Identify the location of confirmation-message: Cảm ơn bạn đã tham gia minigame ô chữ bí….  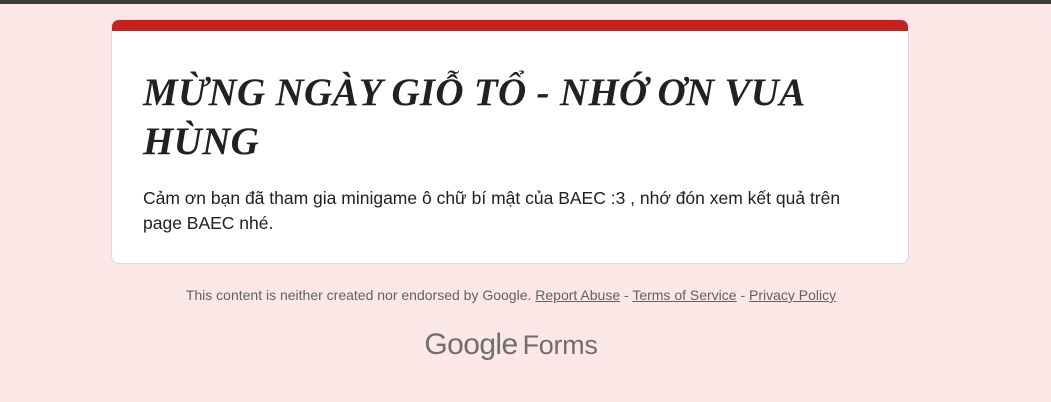
(492, 210).